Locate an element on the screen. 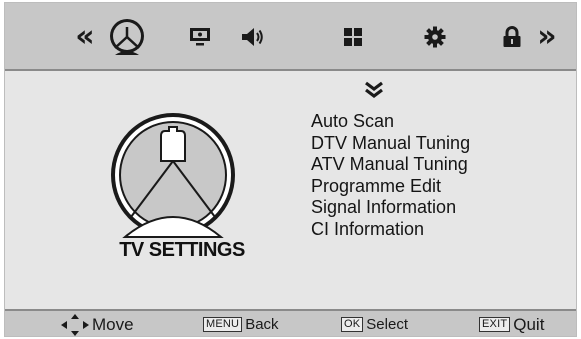 This screenshot has width=581, height=339. back-label: Back is located at coordinates (262, 324).